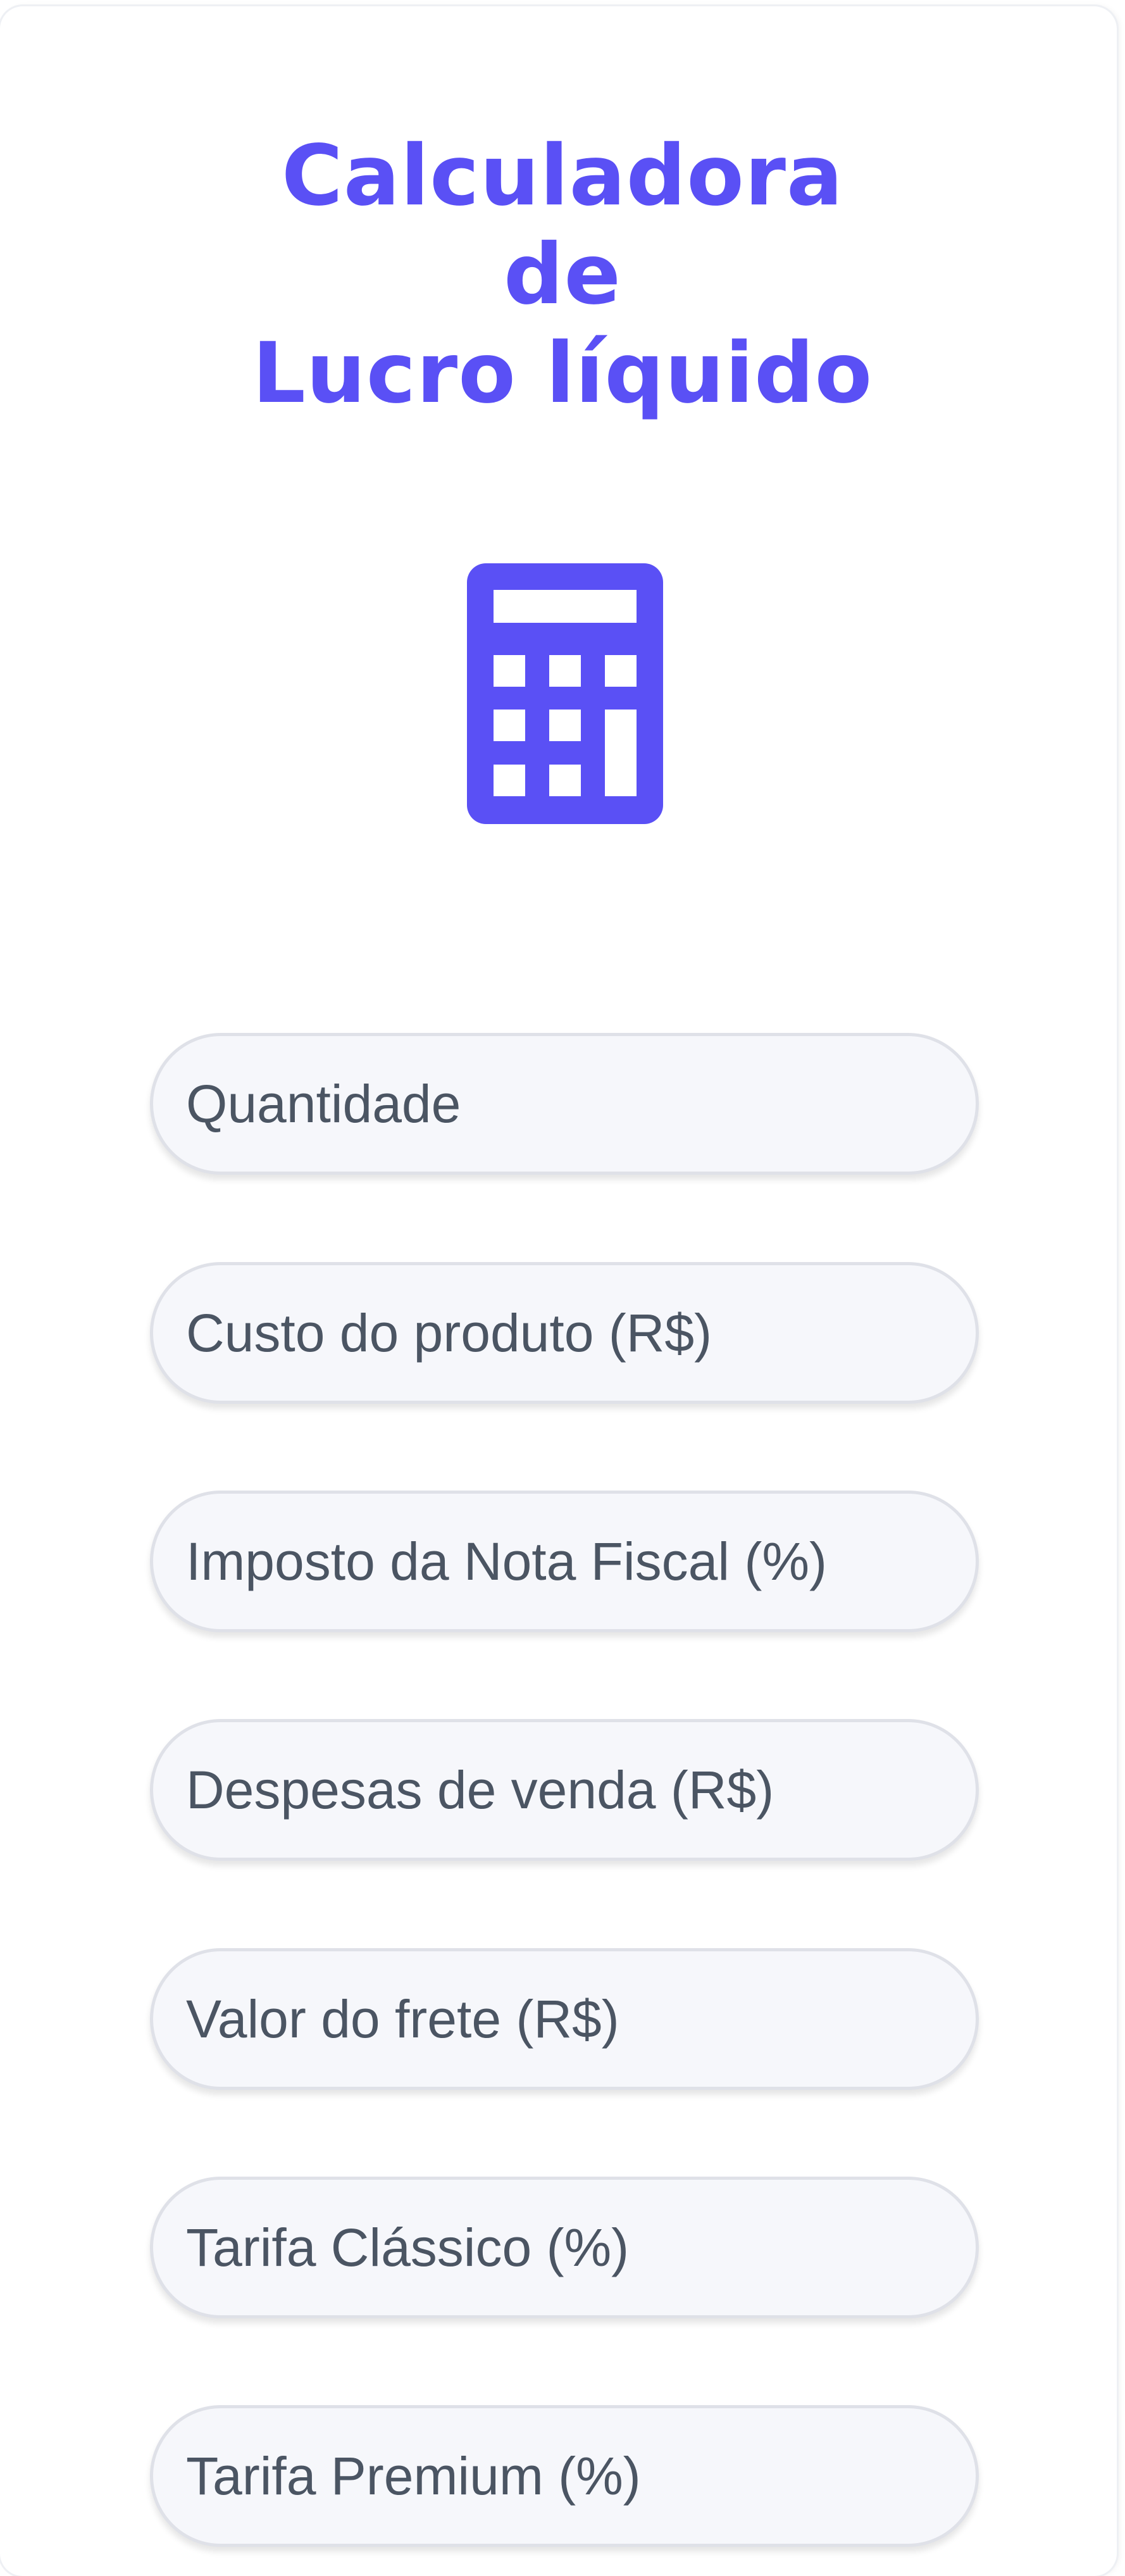 The height and width of the screenshot is (2576, 1125). I want to click on sales-expenses-field, so click(565, 1790).